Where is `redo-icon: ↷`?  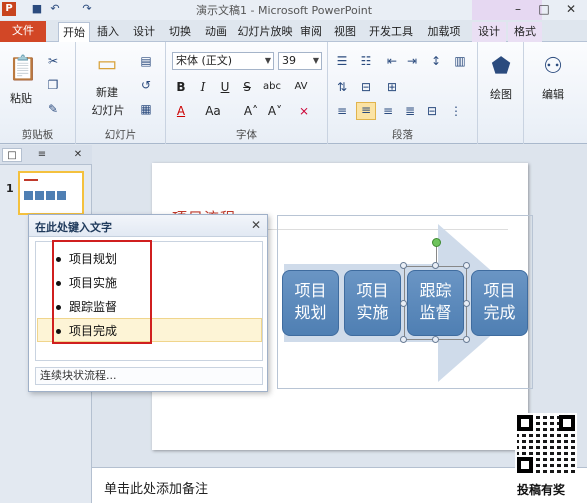
redo-icon: ↷ is located at coordinates (87, 9).